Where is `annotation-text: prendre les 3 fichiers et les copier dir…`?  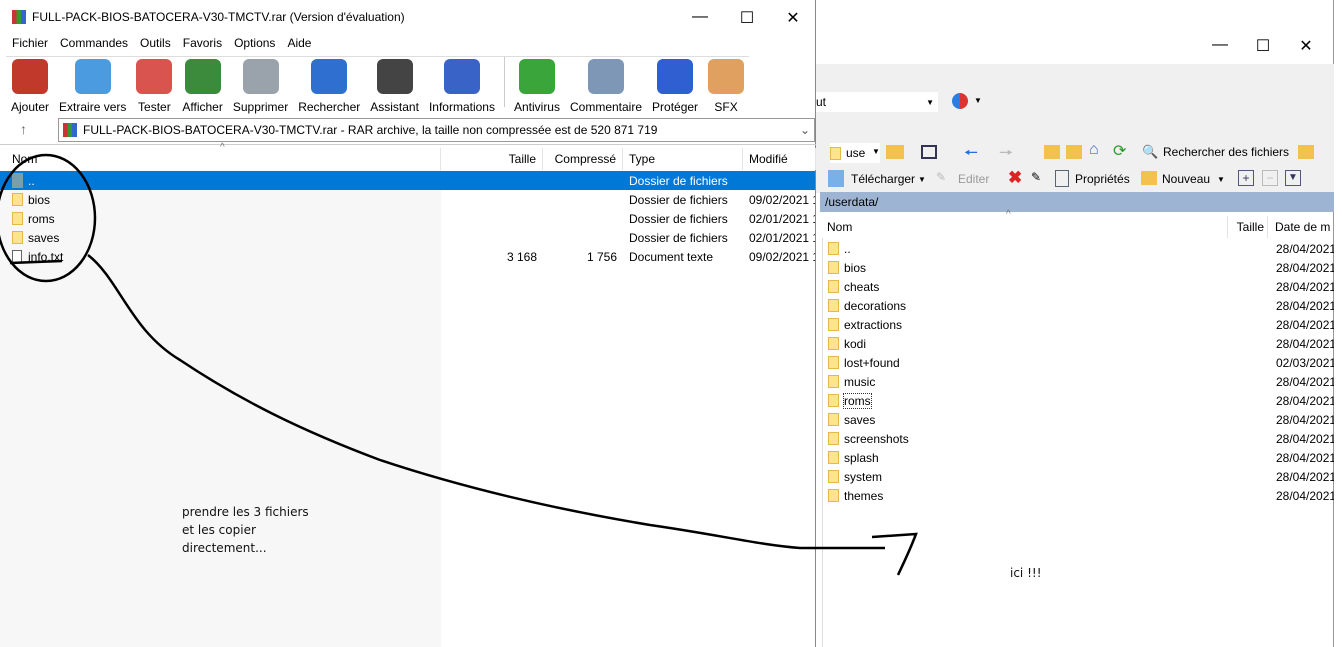
annotation-text: prendre les 3 fichiers et les copier dir… is located at coordinates (245, 530).